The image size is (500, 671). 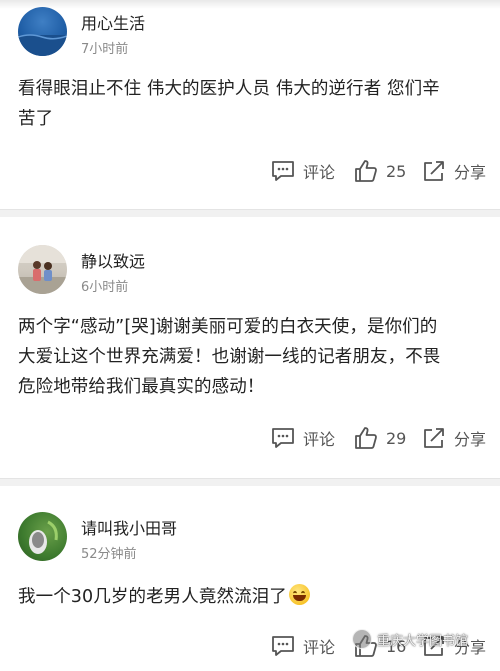 I want to click on comment-text-line: 危险地带给我们最真实的感动！, so click(x=141, y=387).